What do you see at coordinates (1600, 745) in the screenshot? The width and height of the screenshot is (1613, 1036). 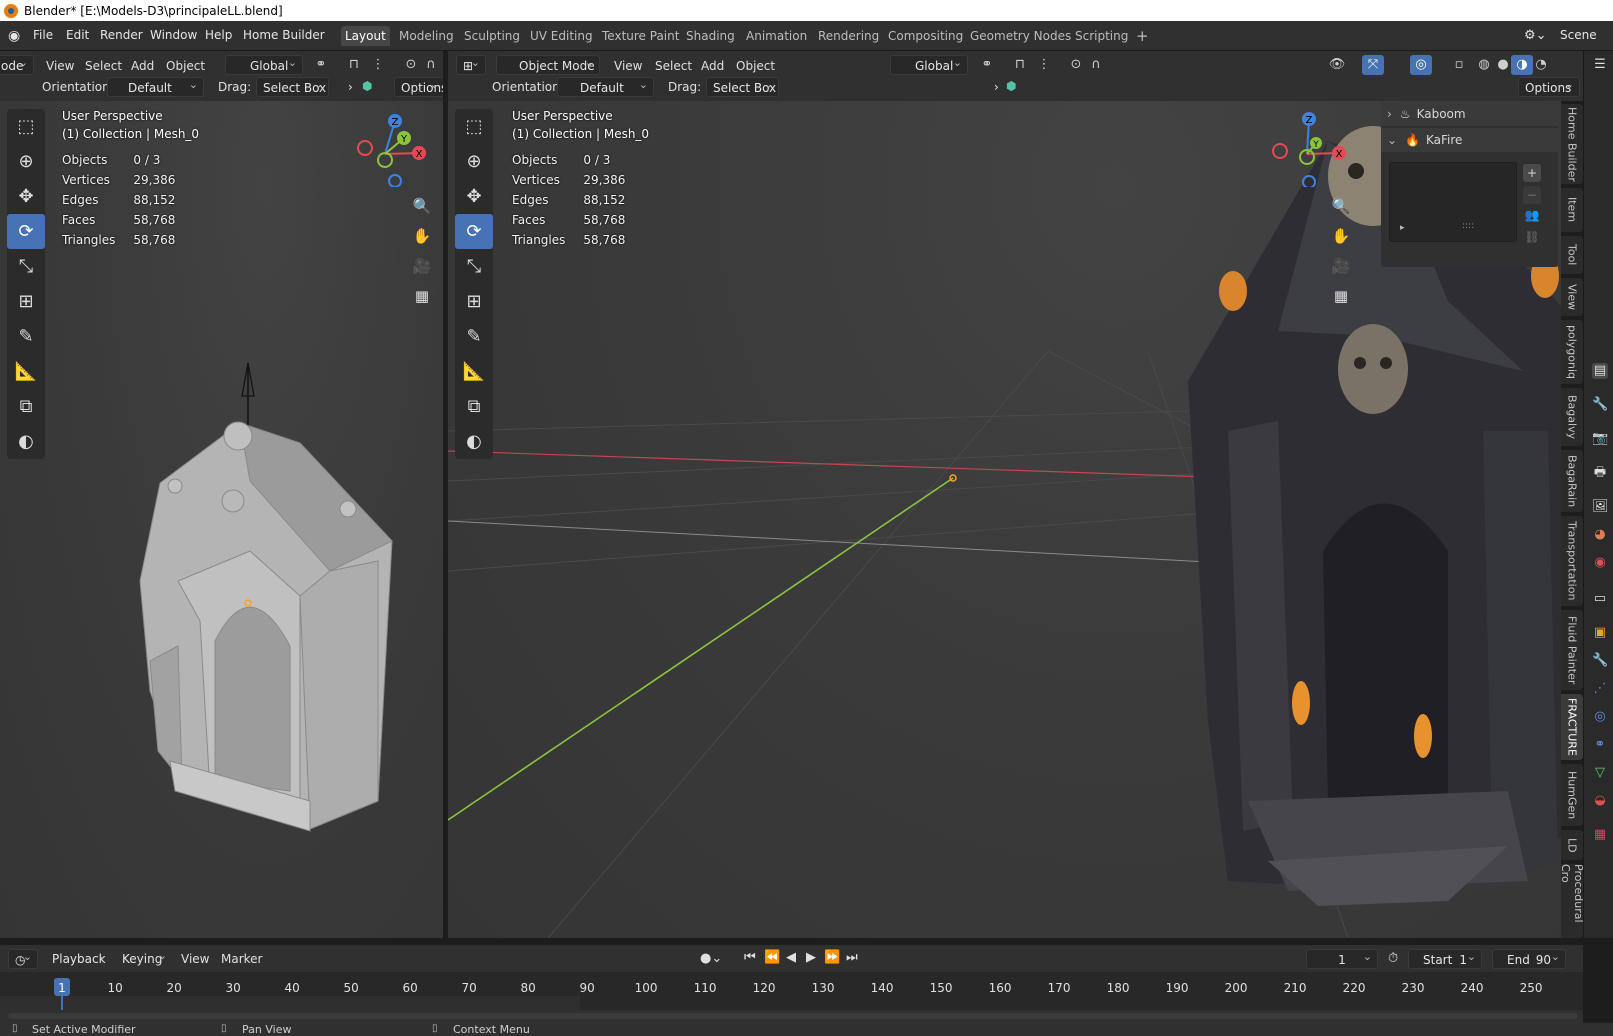 I see `constraints-icon: ⚭` at bounding box center [1600, 745].